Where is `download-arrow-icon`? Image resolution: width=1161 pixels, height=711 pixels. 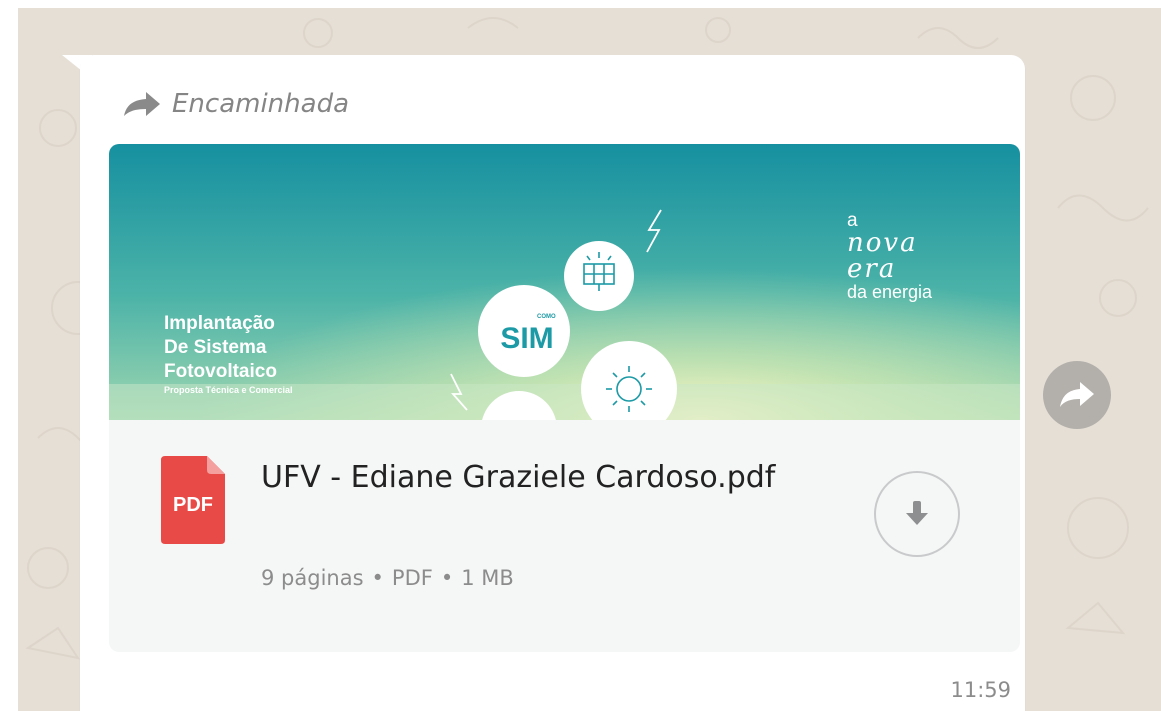 download-arrow-icon is located at coordinates (917, 513).